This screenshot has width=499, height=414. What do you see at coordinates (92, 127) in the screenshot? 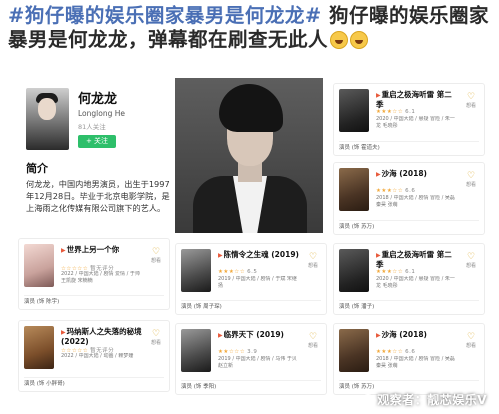
I see `follower-count: 81人关注` at bounding box center [92, 127].